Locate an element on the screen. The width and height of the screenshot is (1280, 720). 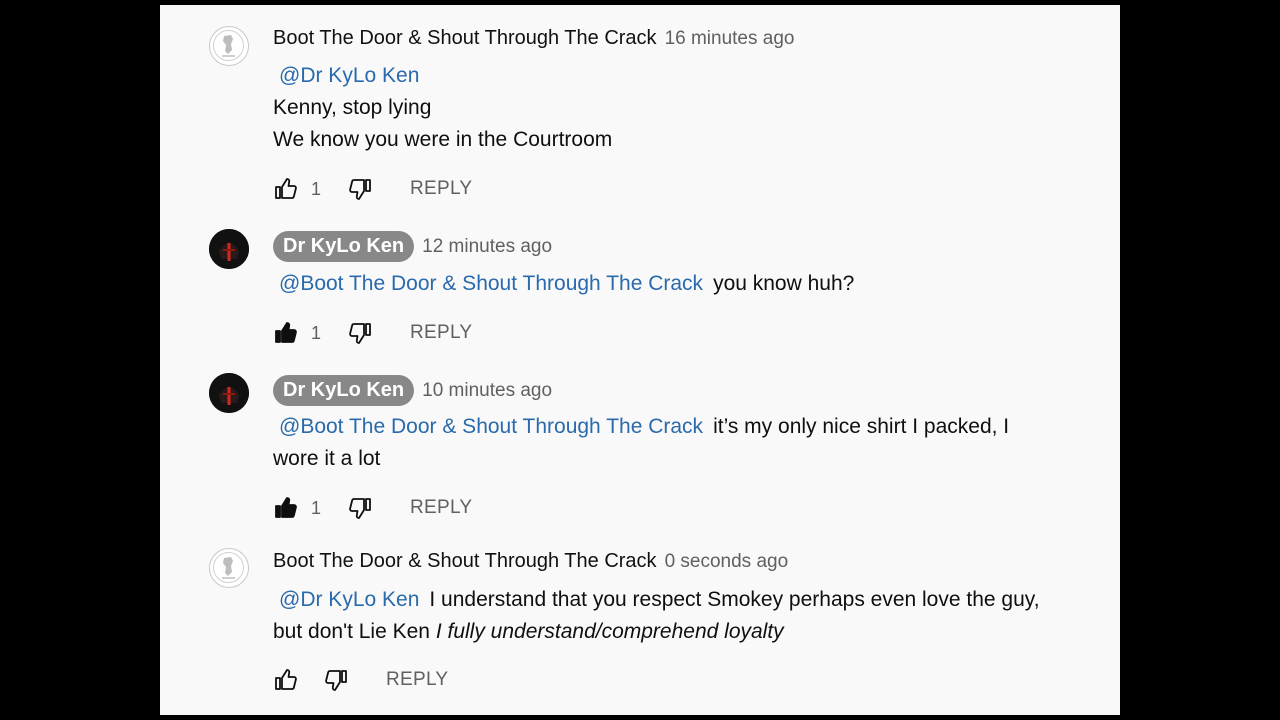
comment-line: it’s my only nice shirt I packed, I is located at coordinates (861, 426).